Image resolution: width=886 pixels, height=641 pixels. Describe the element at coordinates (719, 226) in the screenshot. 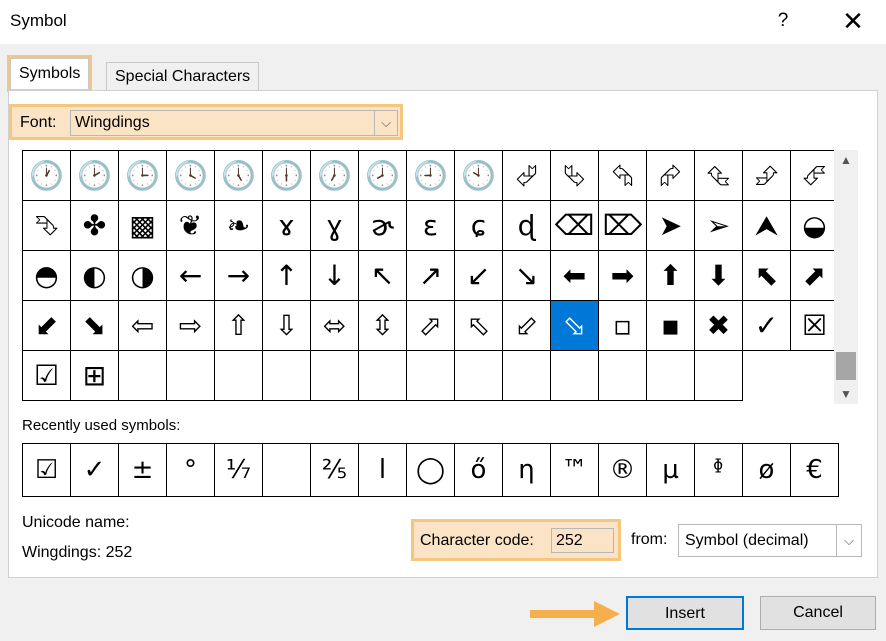

I see `symbol-cell: ➢` at that location.